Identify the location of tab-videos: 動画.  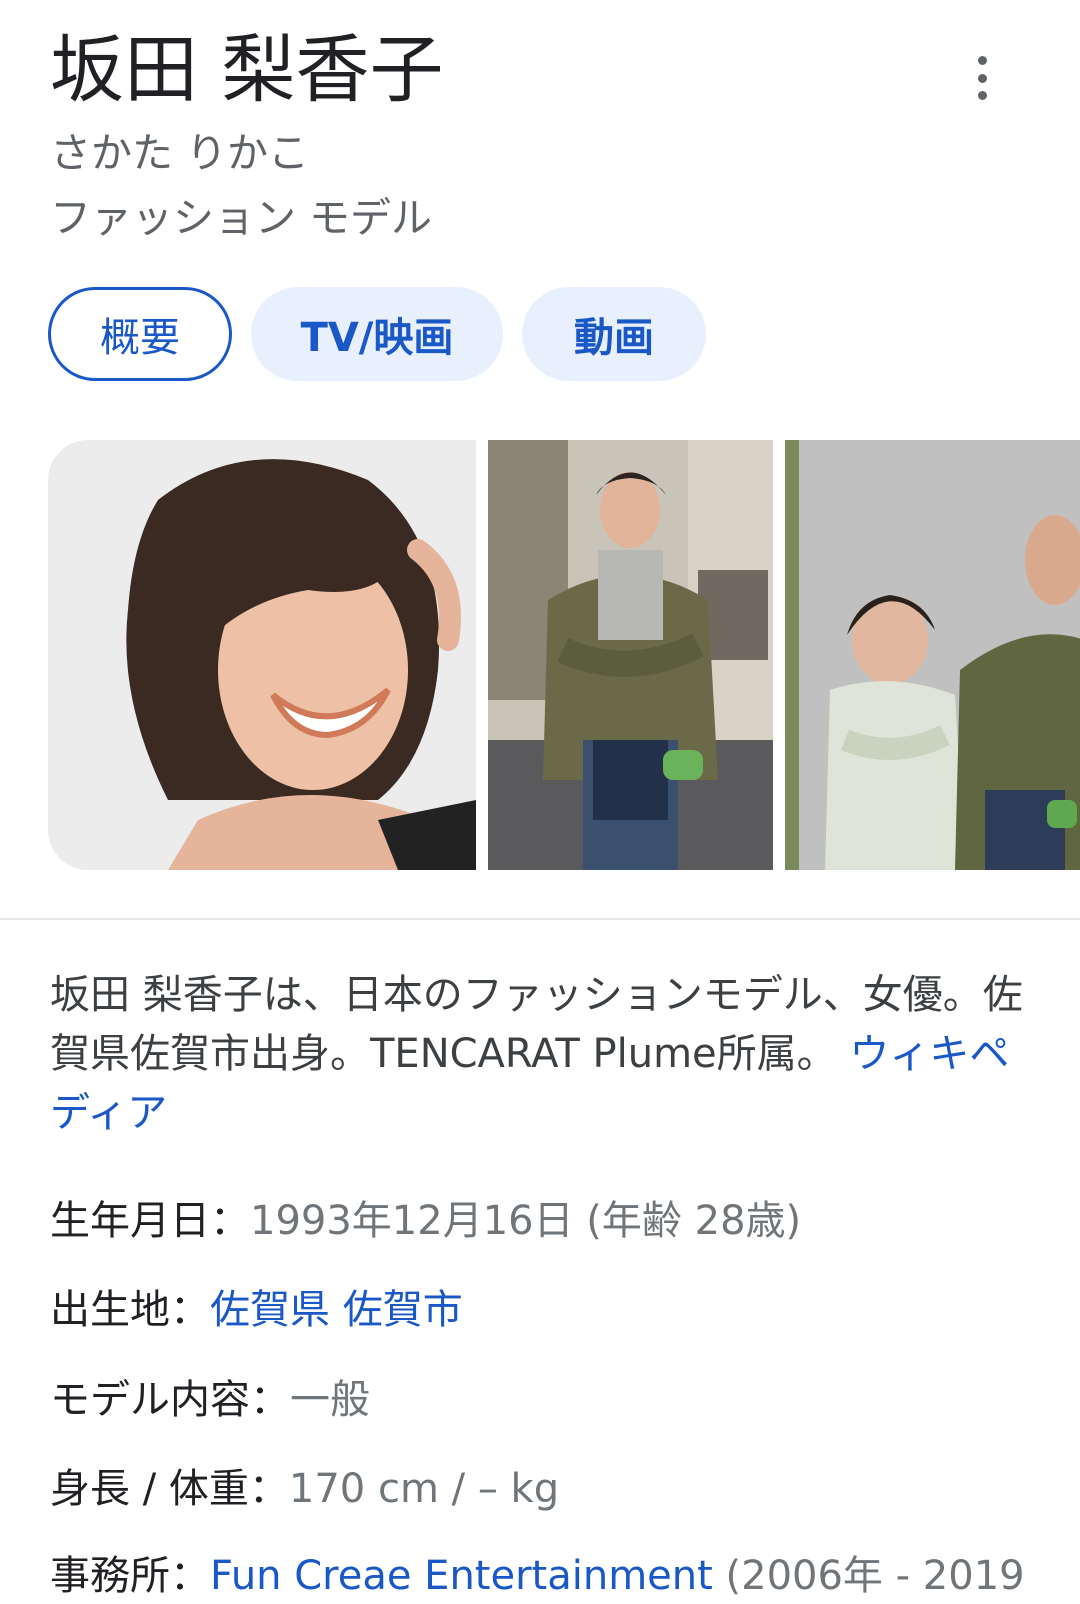
(614, 334).